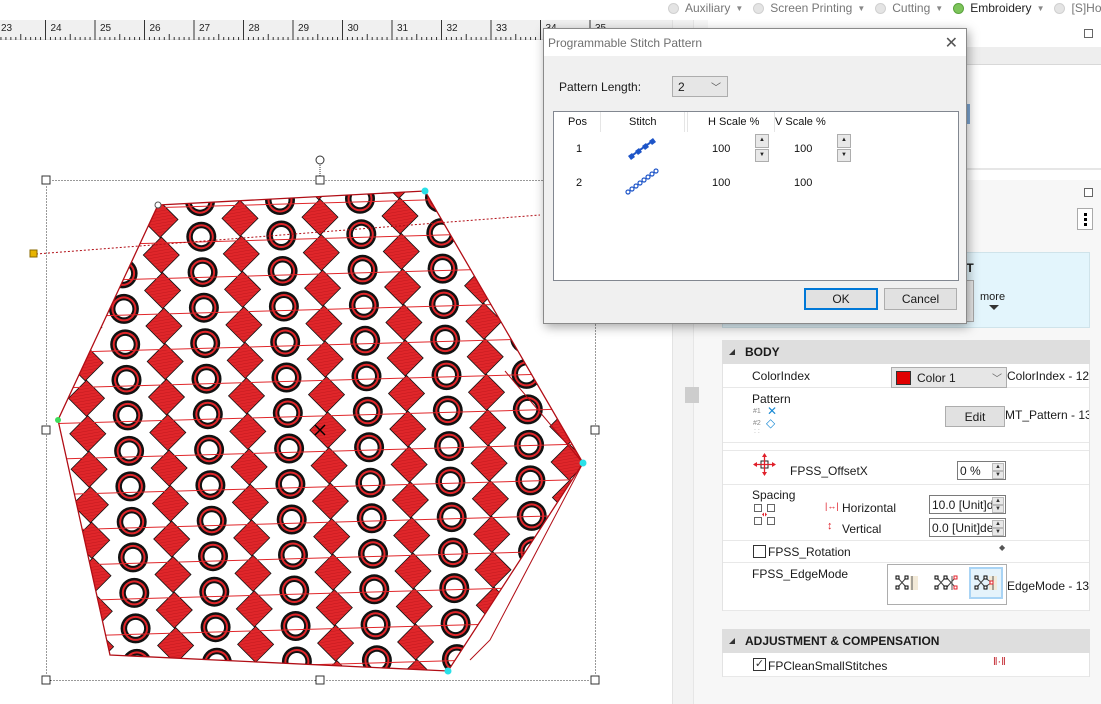 Image resolution: width=1101 pixels, height=704 pixels. I want to click on rotation-checkbox, so click(759, 551).